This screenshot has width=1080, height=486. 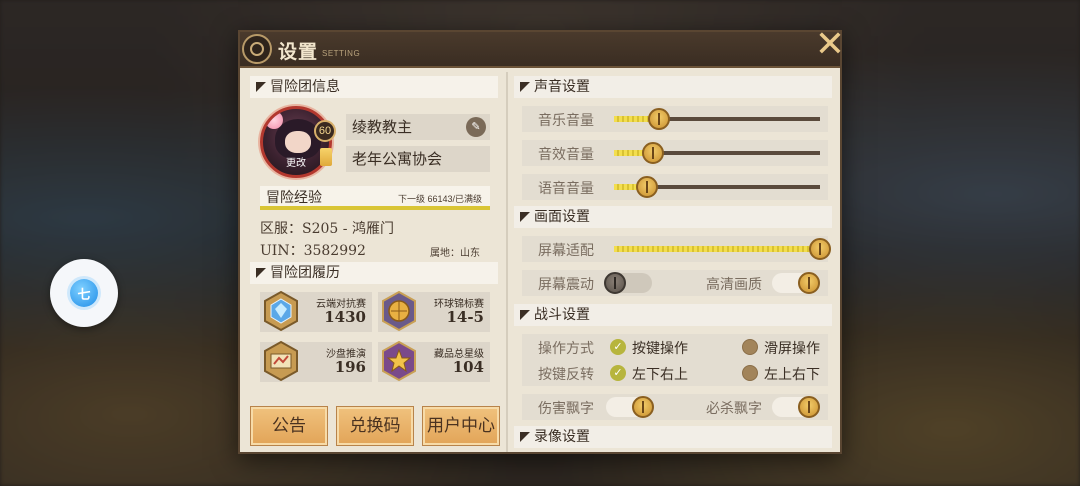 What do you see at coordinates (646, 187) in the screenshot?
I see `voice-volume-knob` at bounding box center [646, 187].